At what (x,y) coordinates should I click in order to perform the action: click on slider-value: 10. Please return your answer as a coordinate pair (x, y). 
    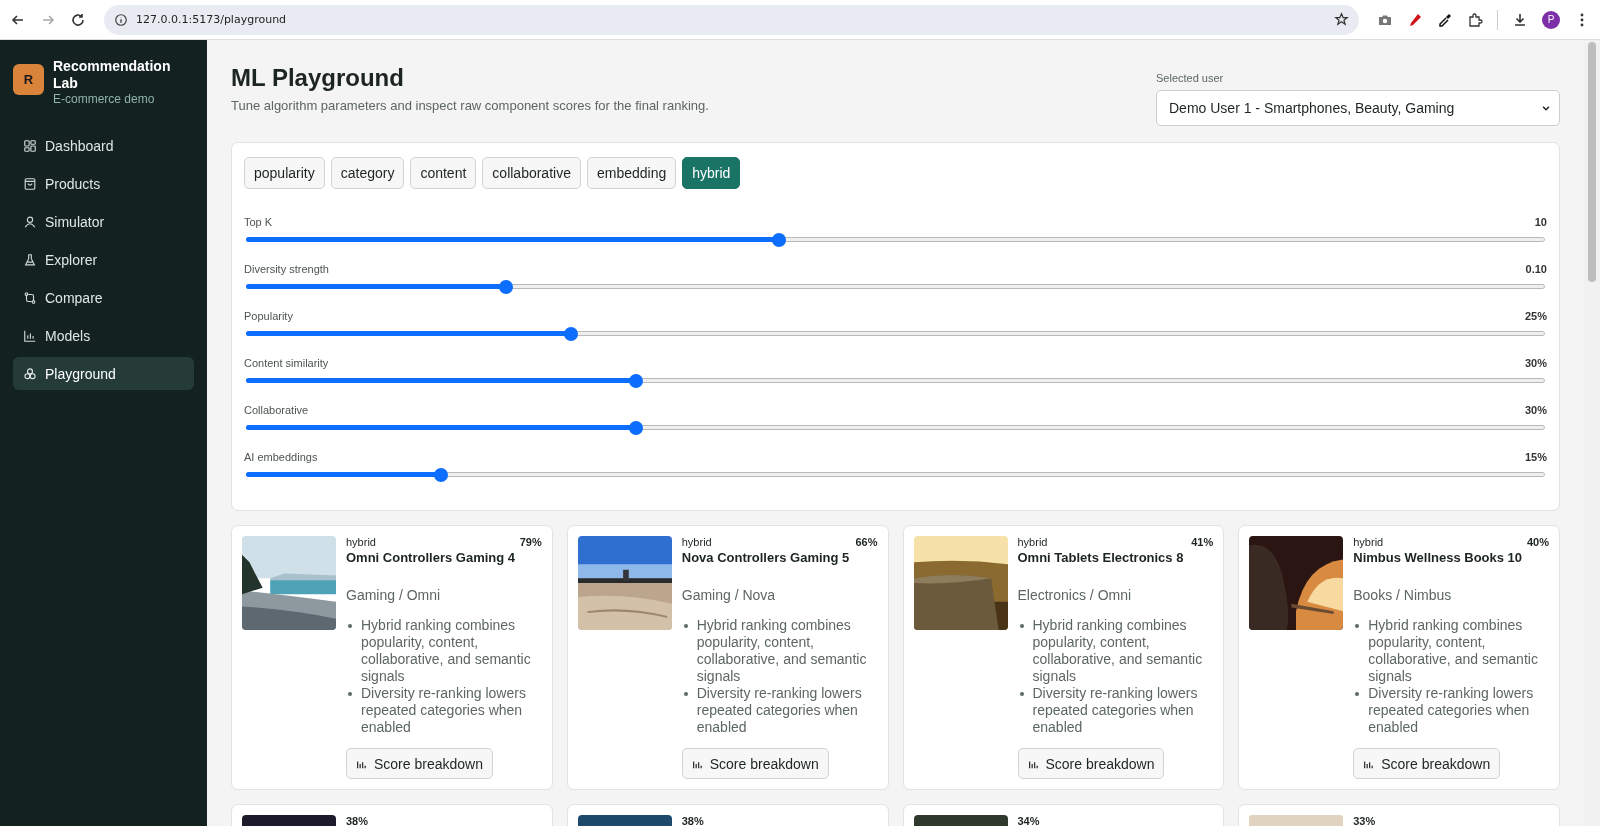
    Looking at the image, I should click on (1540, 222).